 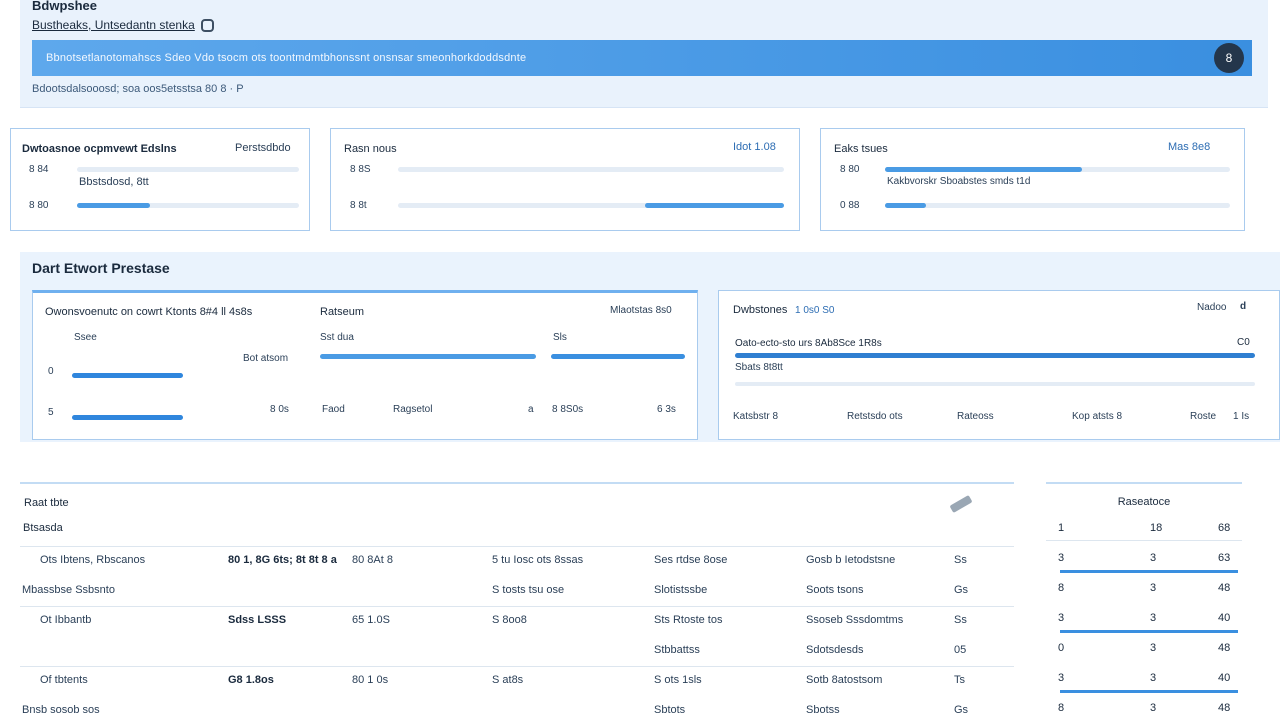 I want to click on table-cell: Sbtots, so click(x=670, y=710).